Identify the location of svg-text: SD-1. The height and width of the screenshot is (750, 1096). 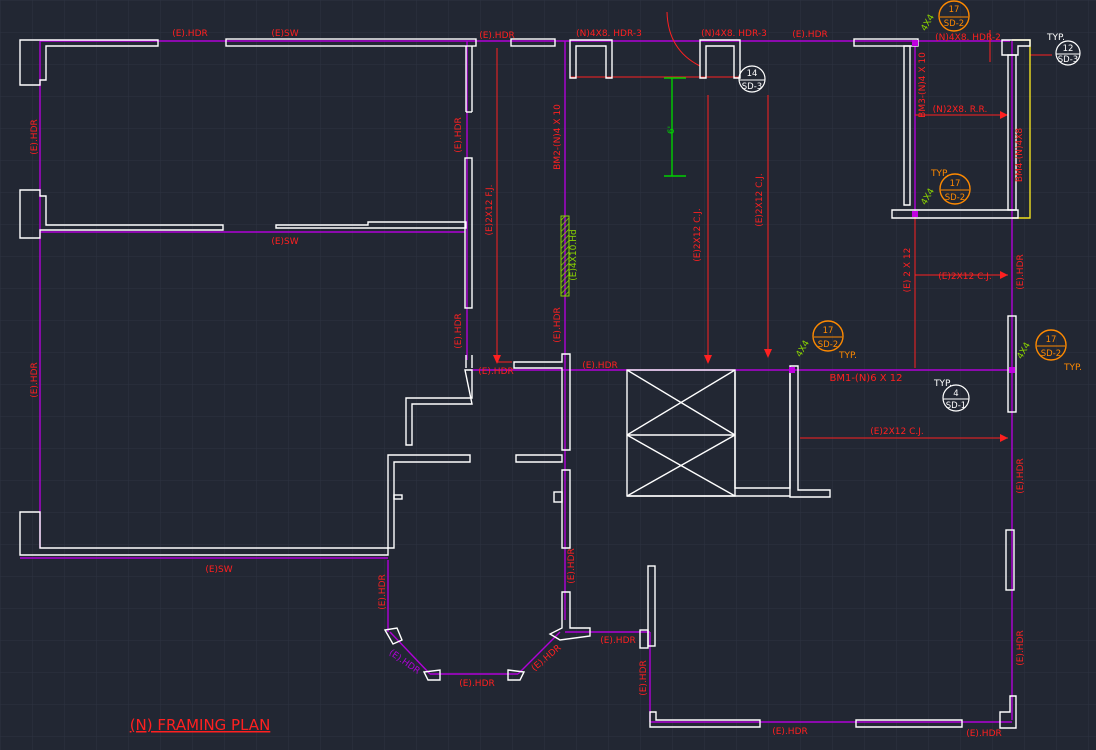
(956, 406).